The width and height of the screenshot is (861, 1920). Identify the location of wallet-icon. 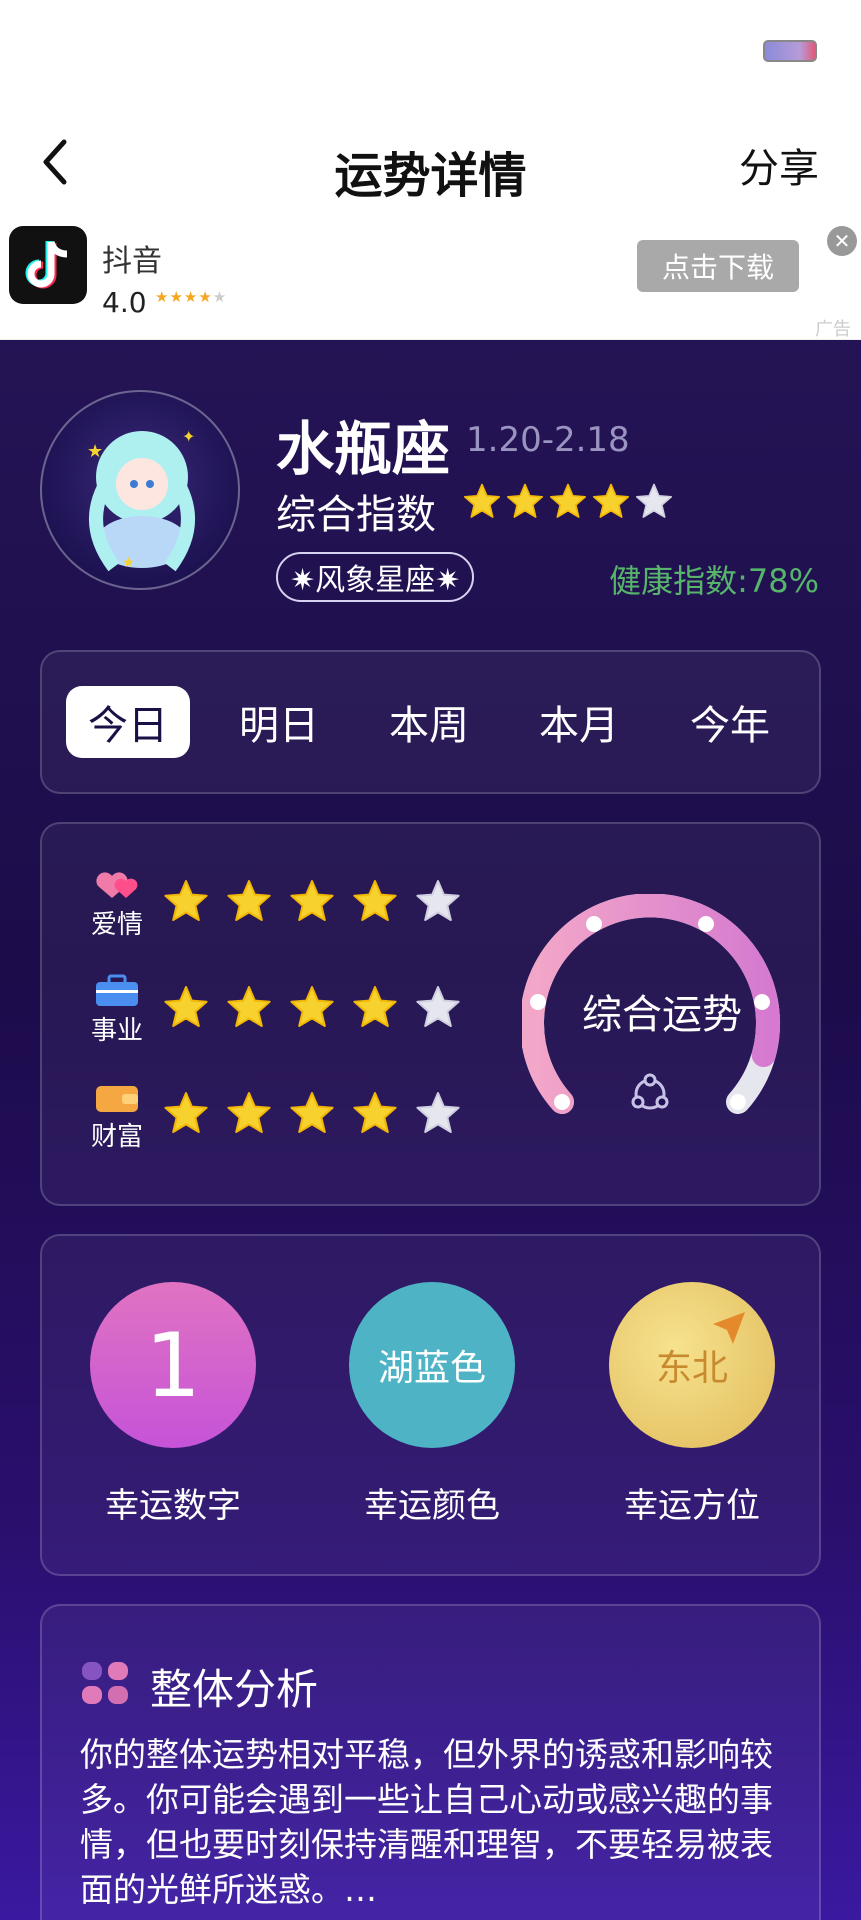
(117, 1099).